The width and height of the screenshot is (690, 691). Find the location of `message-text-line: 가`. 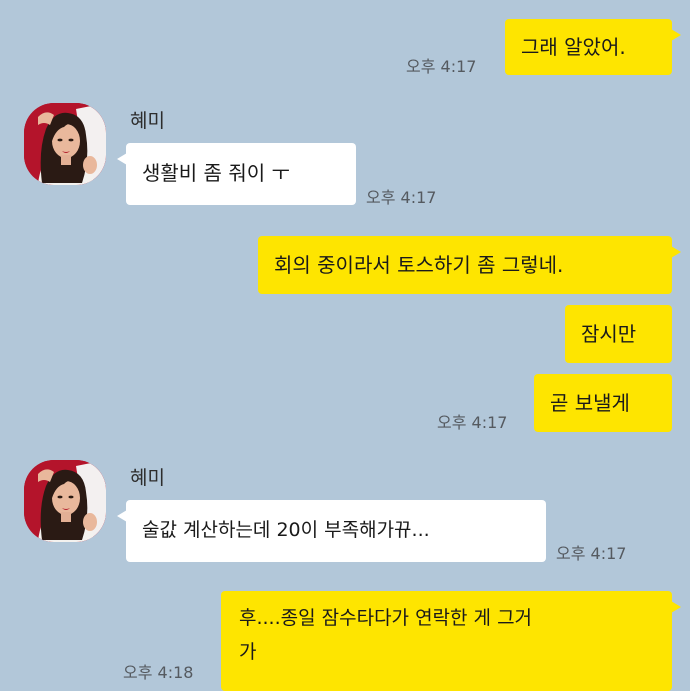

message-text-line: 가 is located at coordinates (248, 652).